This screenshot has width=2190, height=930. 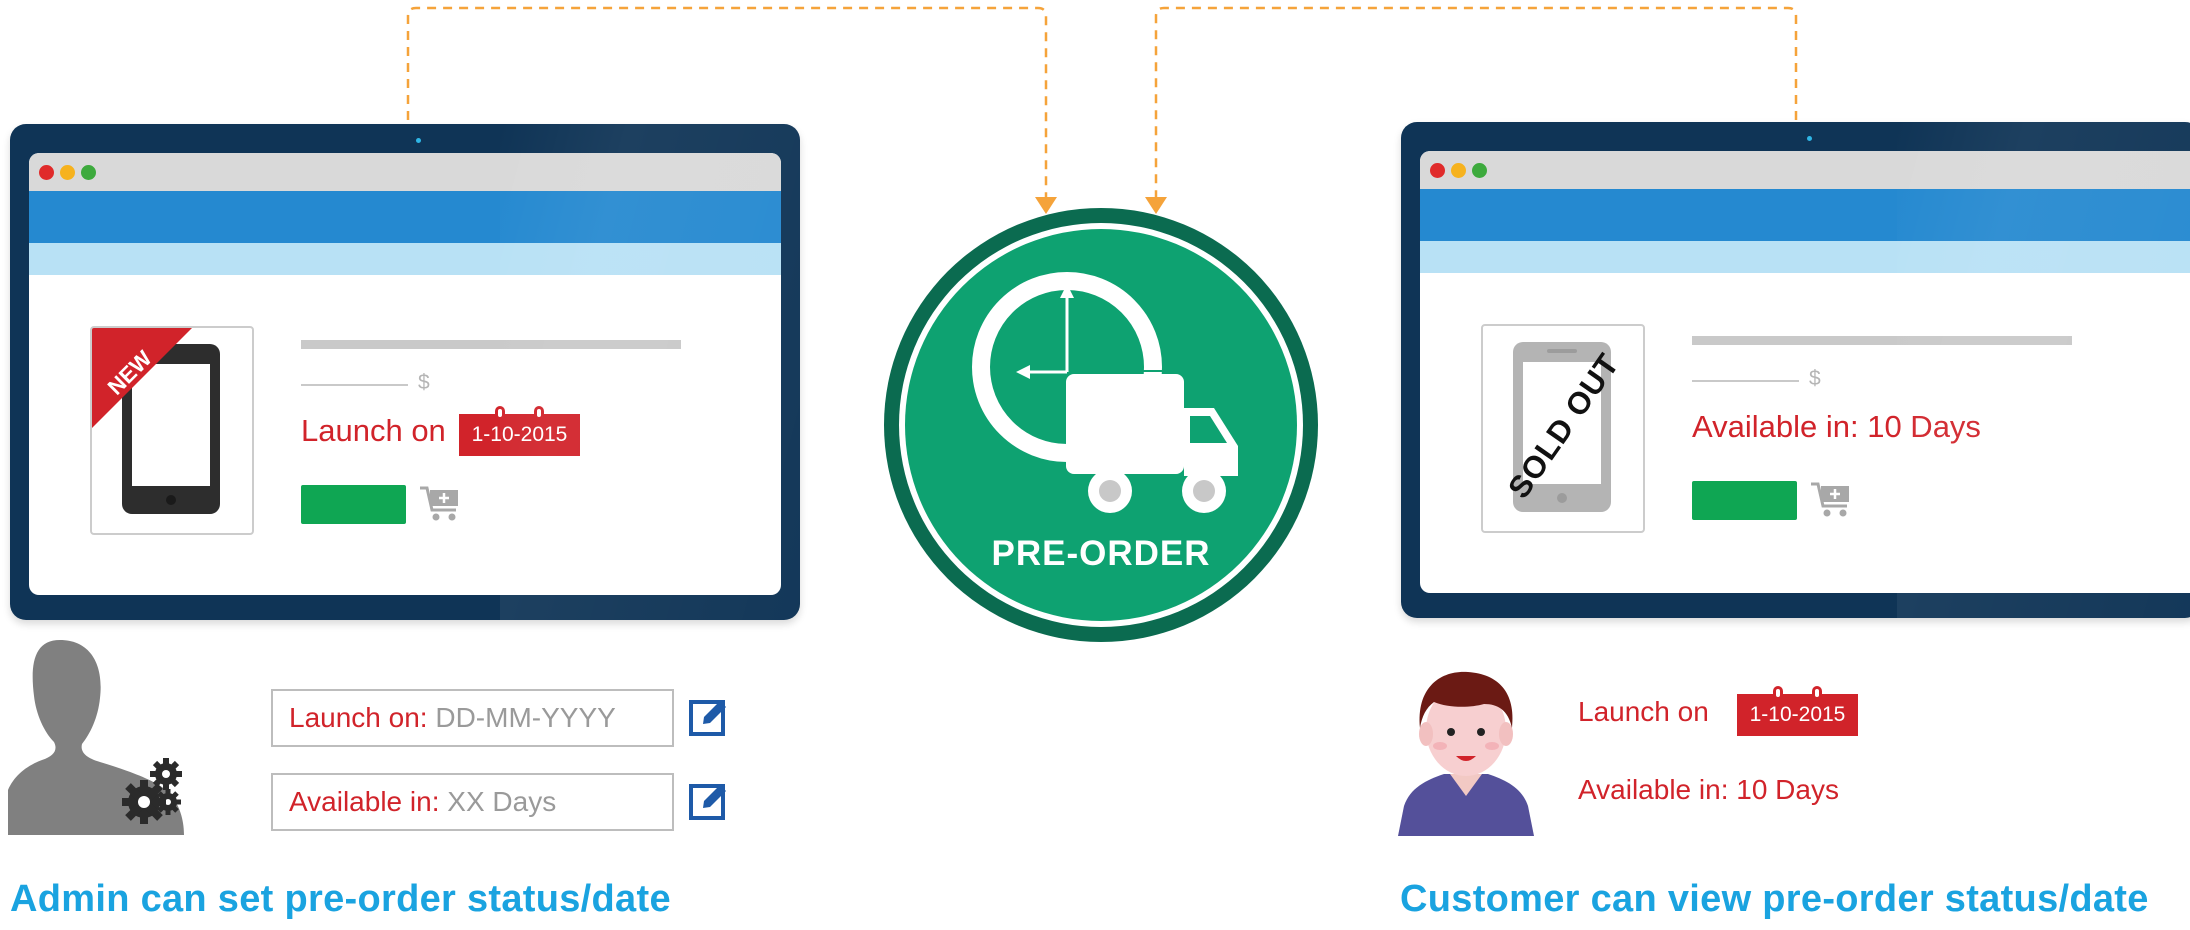 What do you see at coordinates (525, 717) in the screenshot?
I see `launch-field-placeholder: DD-MM-YYYY` at bounding box center [525, 717].